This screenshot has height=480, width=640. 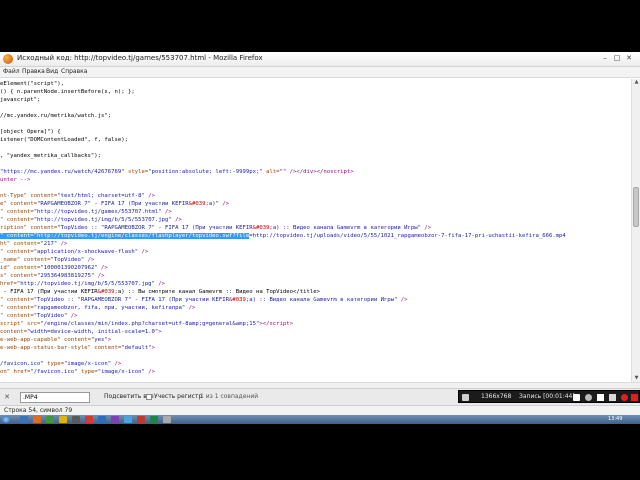 What do you see at coordinates (617, 58) in the screenshot?
I see `maximize-button: □` at bounding box center [617, 58].